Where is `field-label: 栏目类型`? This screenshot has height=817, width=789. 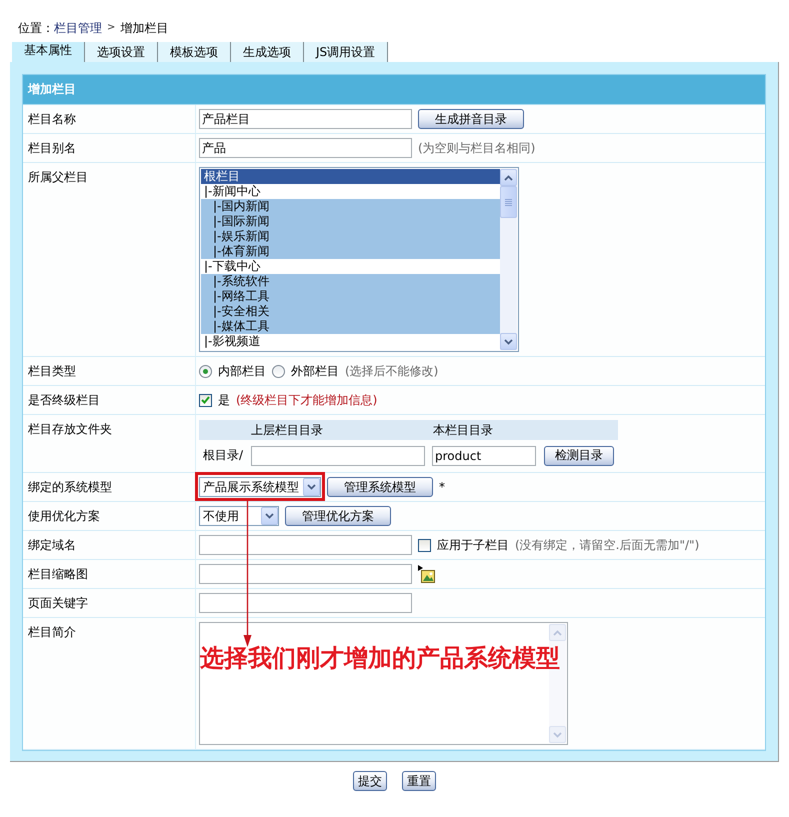 field-label: 栏目类型 is located at coordinates (109, 371).